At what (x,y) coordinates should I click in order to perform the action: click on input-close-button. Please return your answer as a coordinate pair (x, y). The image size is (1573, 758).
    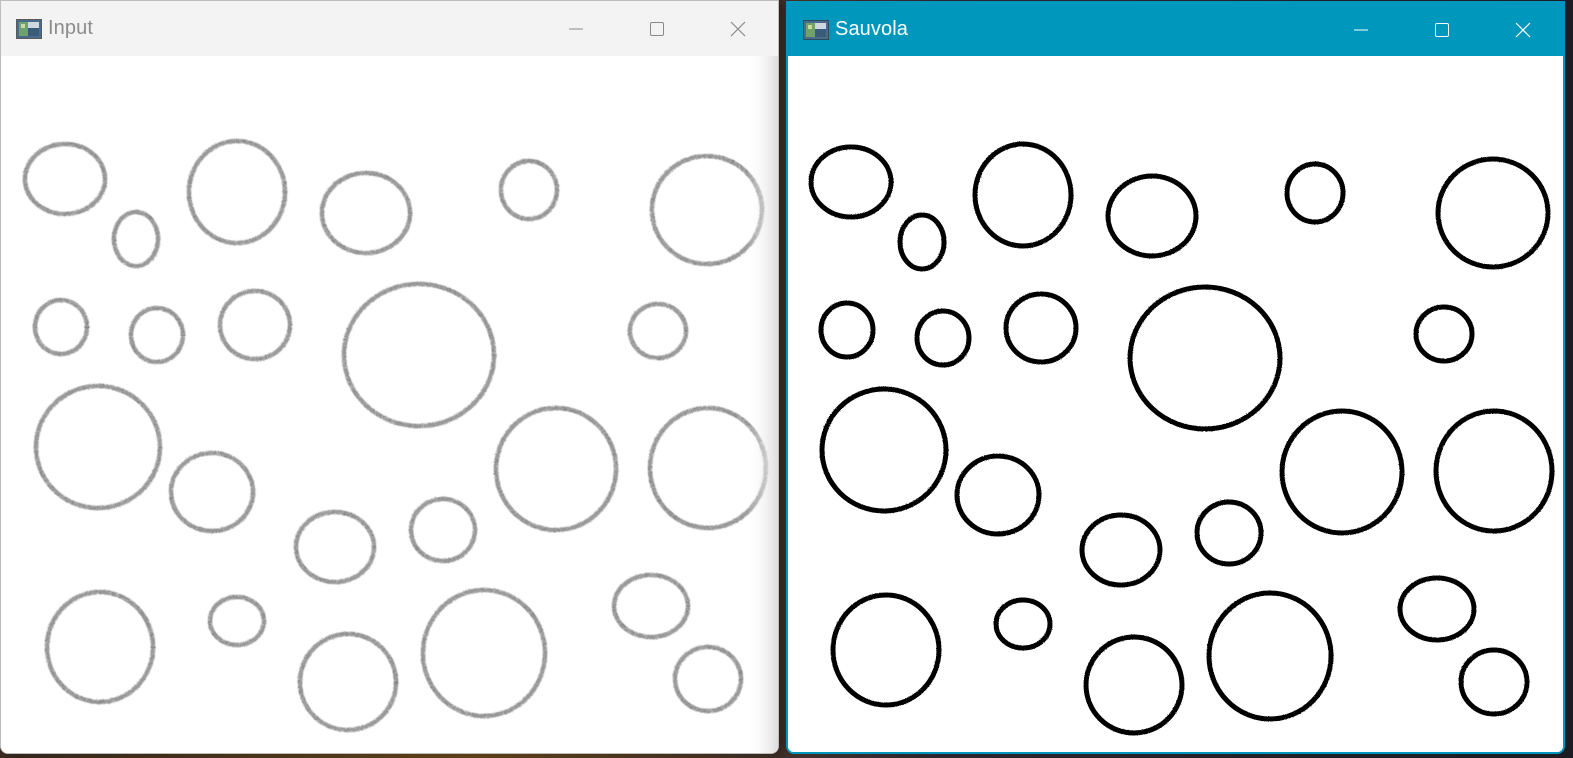
    Looking at the image, I should click on (737, 28).